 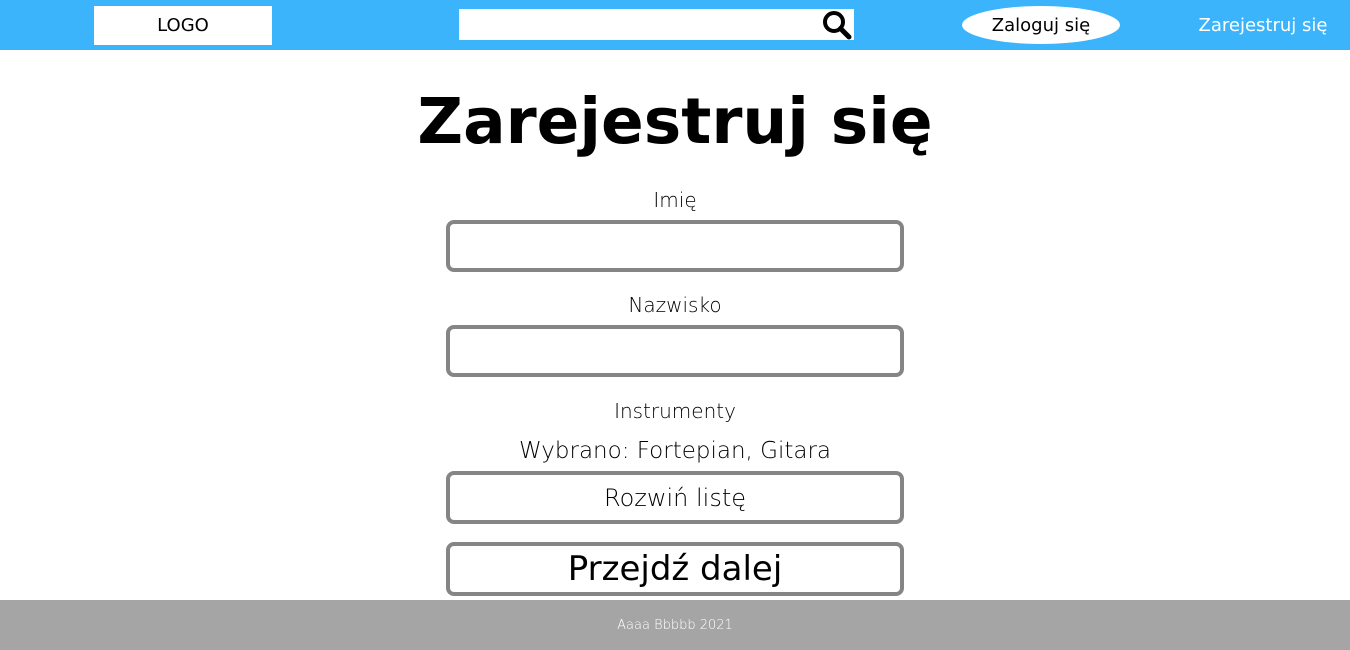 I want to click on footer: Aaaa Bbbbb 2021, so click(x=675, y=625).